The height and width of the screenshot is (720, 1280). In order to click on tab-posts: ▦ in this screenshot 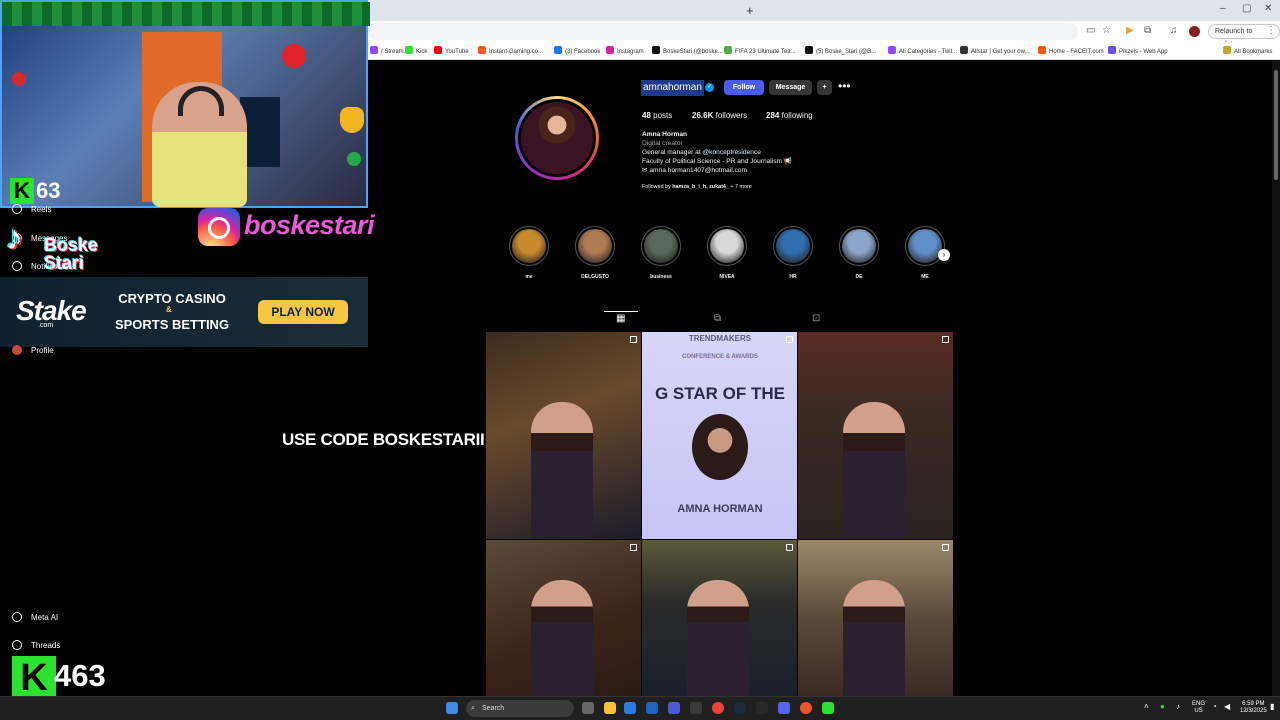, I will do `click(620, 318)`.